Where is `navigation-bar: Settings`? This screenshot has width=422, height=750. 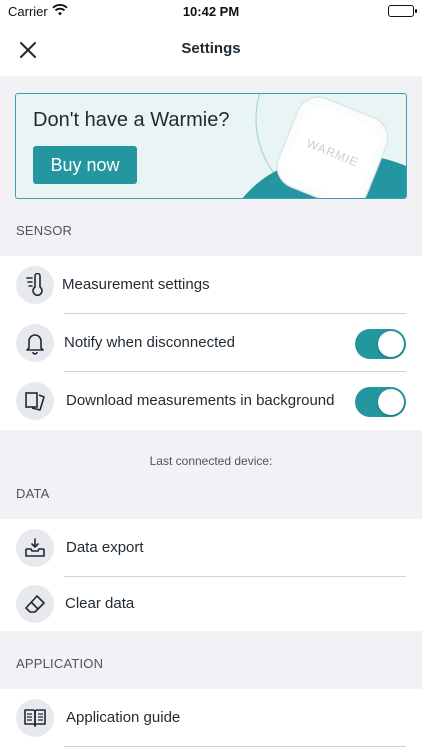
navigation-bar: Settings is located at coordinates (211, 50).